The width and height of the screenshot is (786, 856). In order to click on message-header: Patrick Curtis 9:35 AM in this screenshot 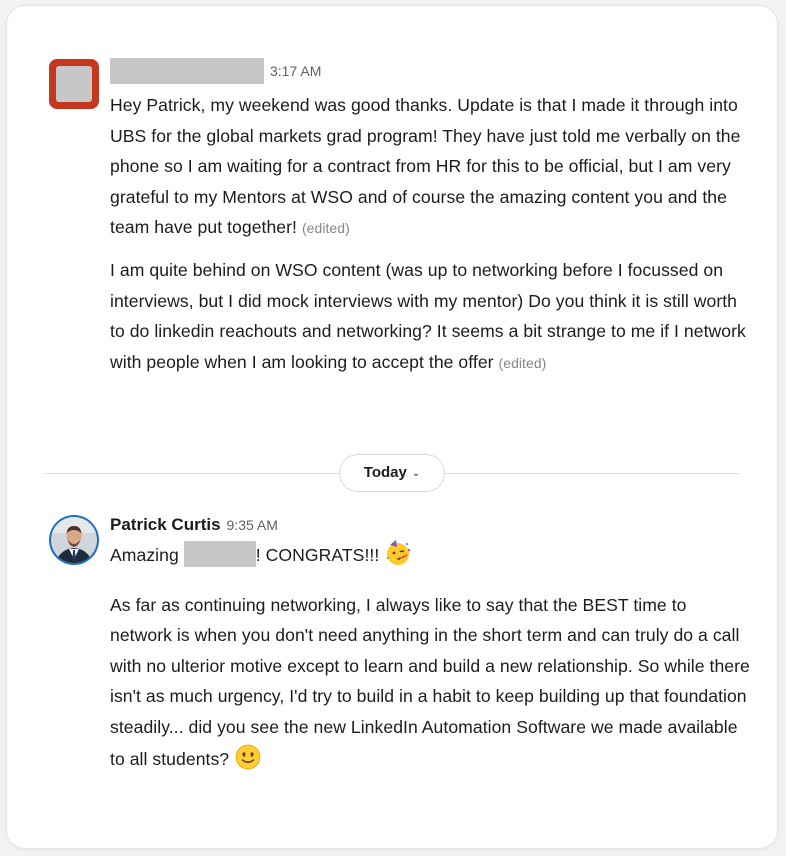, I will do `click(430, 525)`.